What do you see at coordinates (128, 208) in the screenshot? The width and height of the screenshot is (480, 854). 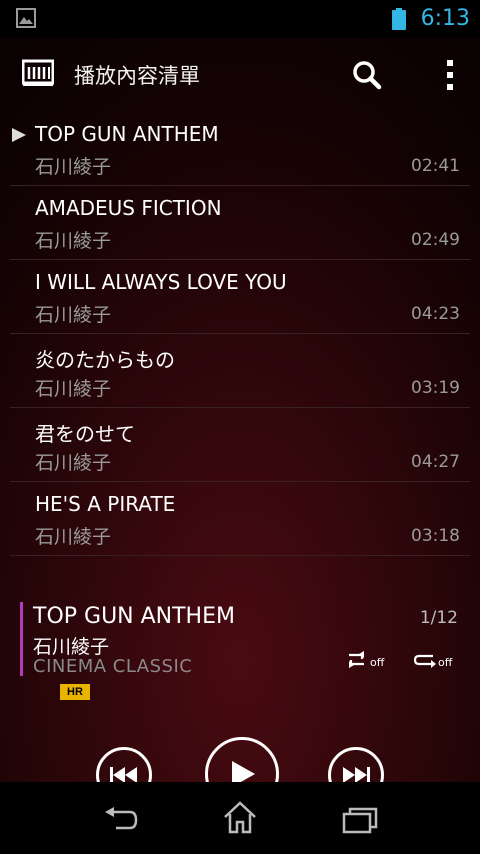 I see `track-title: AMADEUS FICTION` at bounding box center [128, 208].